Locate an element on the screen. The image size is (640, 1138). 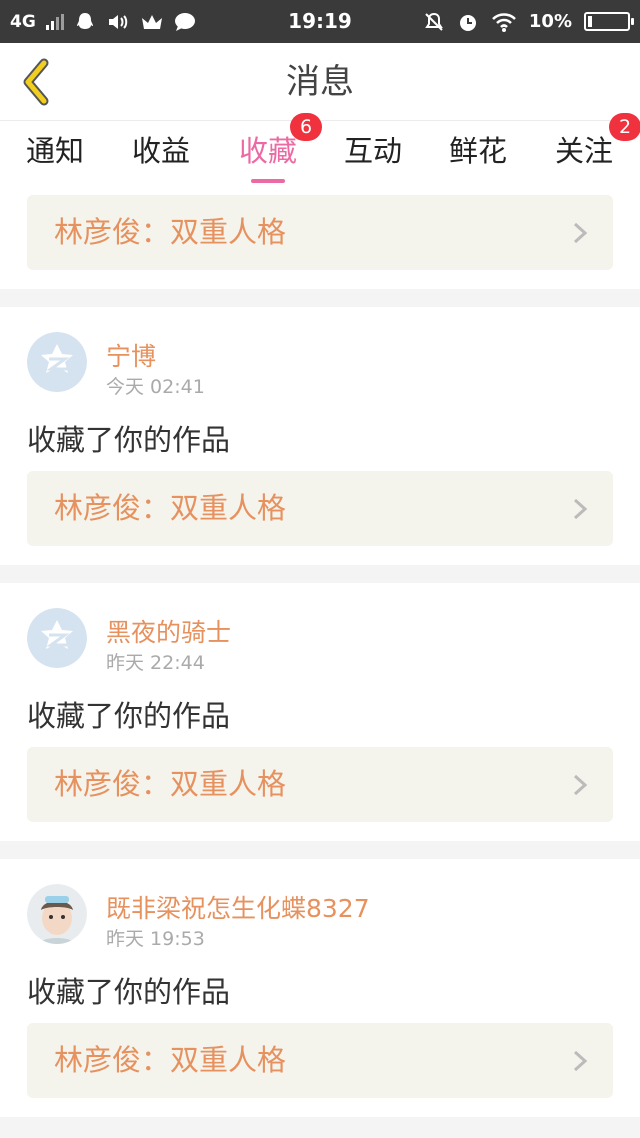
tab-label: 互动 is located at coordinates (372, 151).